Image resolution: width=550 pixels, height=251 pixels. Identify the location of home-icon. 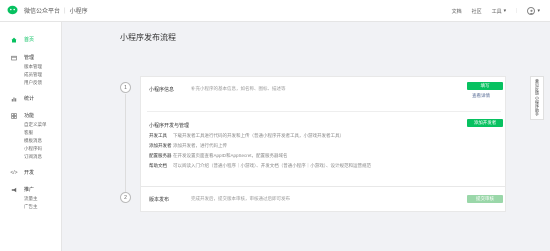
(14, 40).